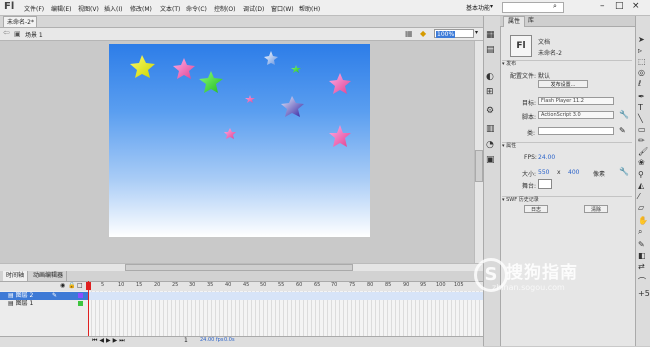  What do you see at coordinates (34, 34) in the screenshot?
I see `scene-label: 场景 1` at bounding box center [34, 34].